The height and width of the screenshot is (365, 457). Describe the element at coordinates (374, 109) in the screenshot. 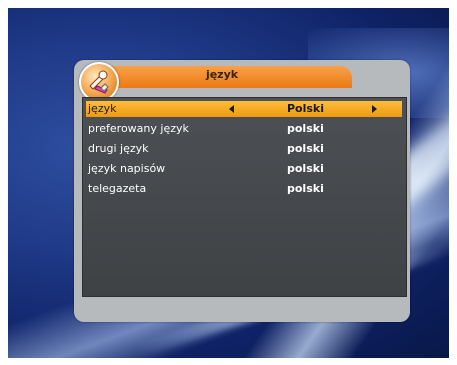

I see `arrow-right-icon` at that location.